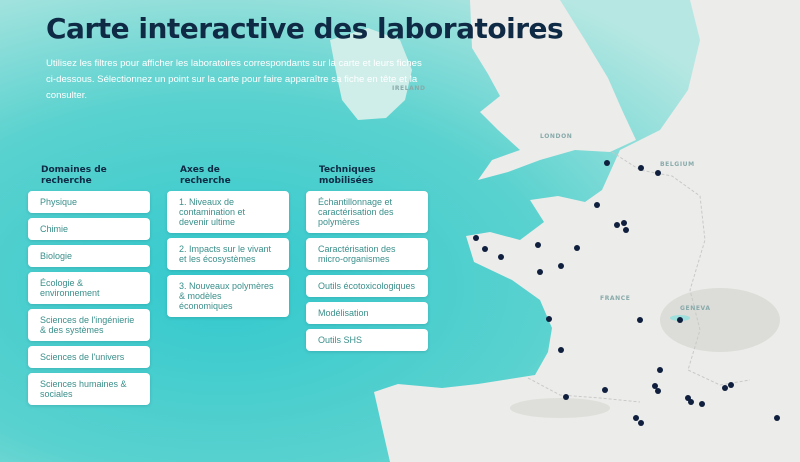  I want to click on page-title: Carte interactive des laboratoires, so click(305, 28).